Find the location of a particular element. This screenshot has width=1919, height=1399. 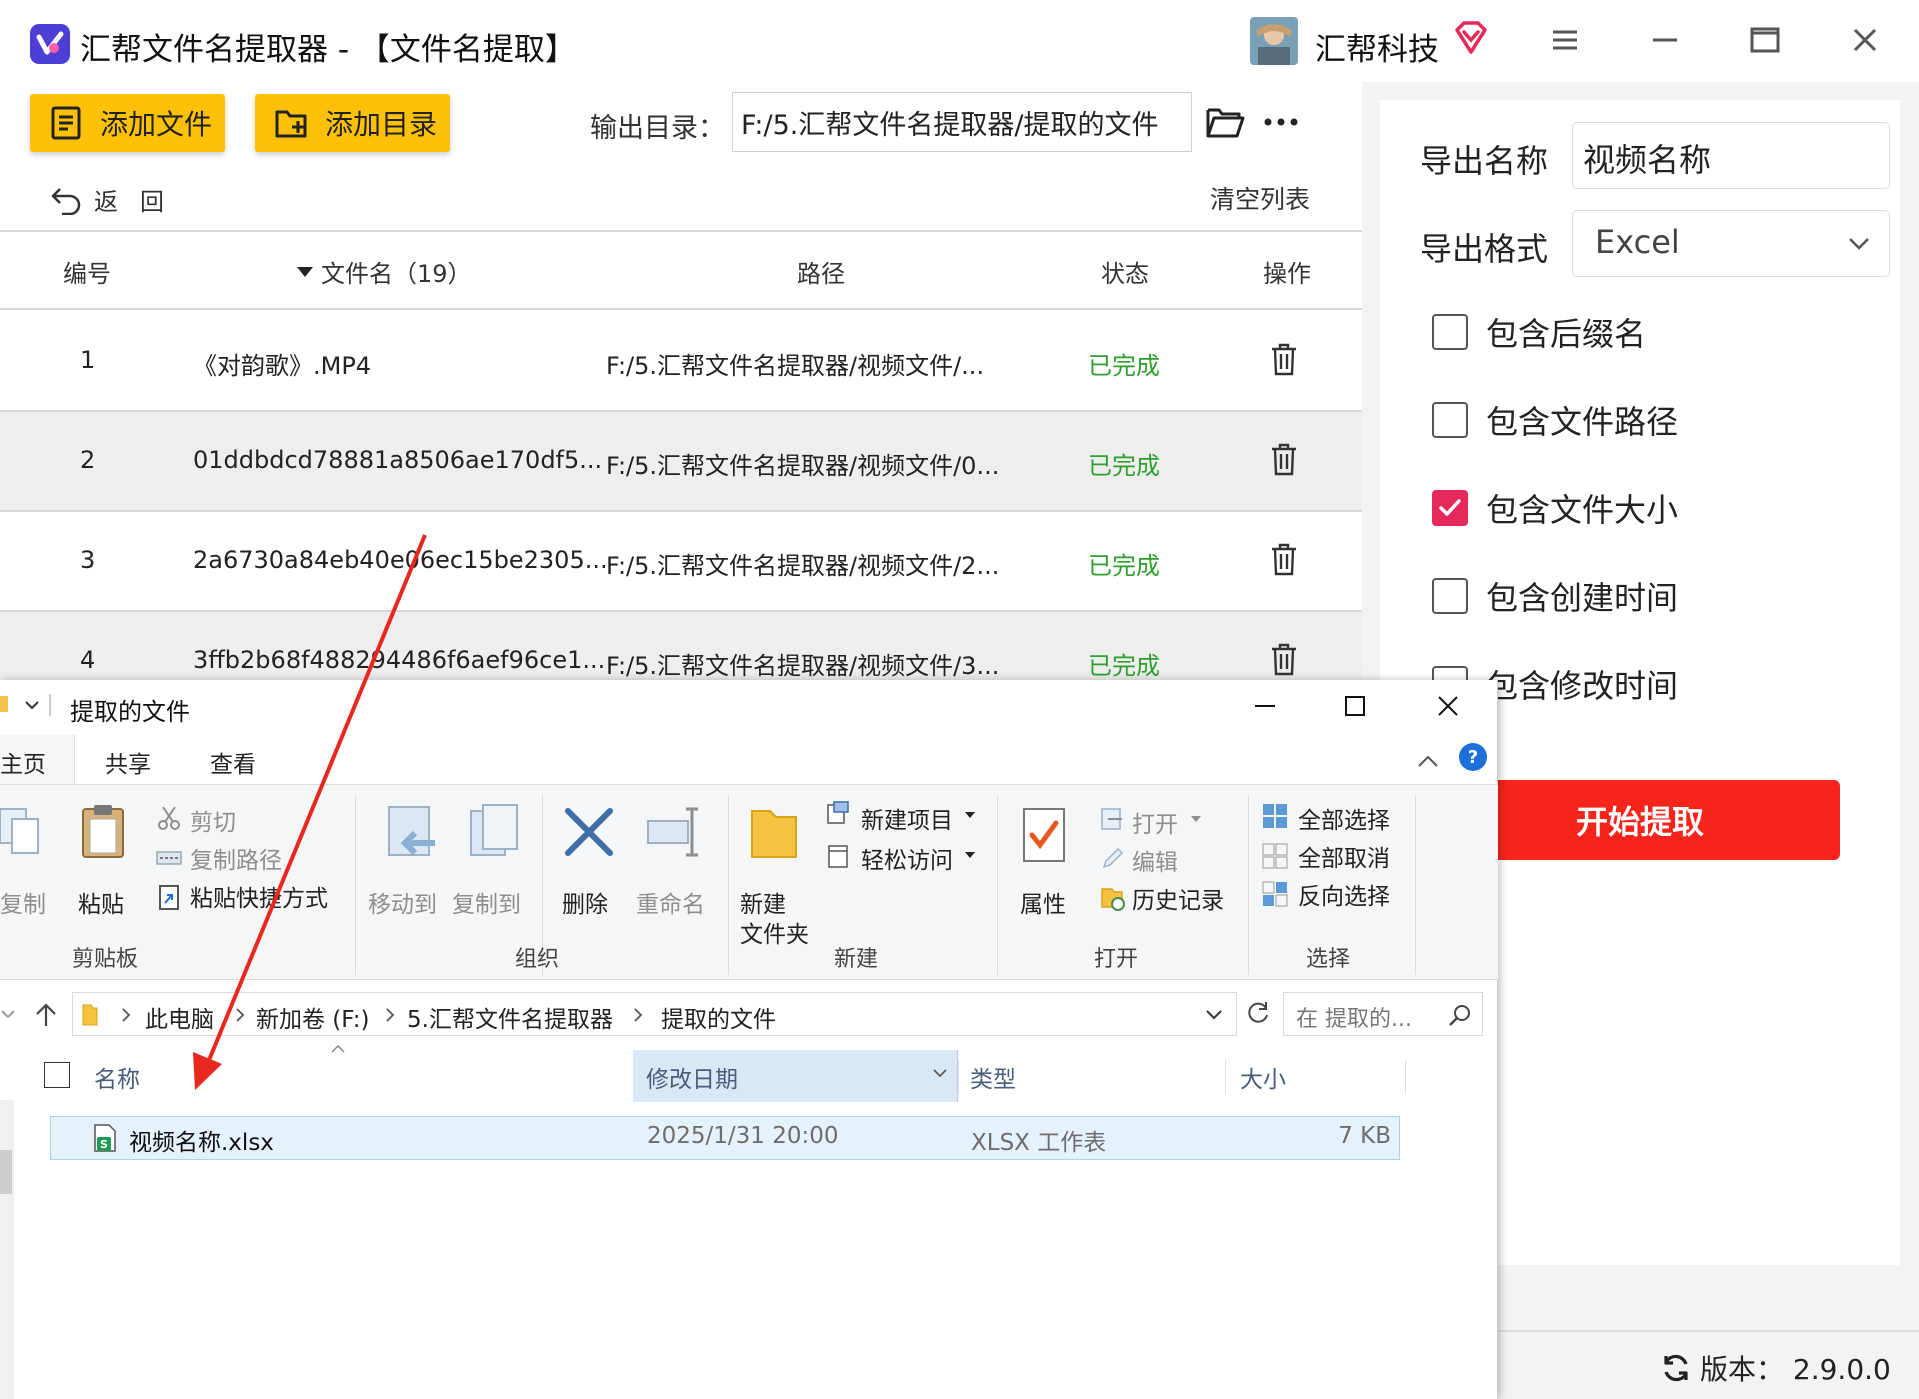

avatar is located at coordinates (1274, 41).